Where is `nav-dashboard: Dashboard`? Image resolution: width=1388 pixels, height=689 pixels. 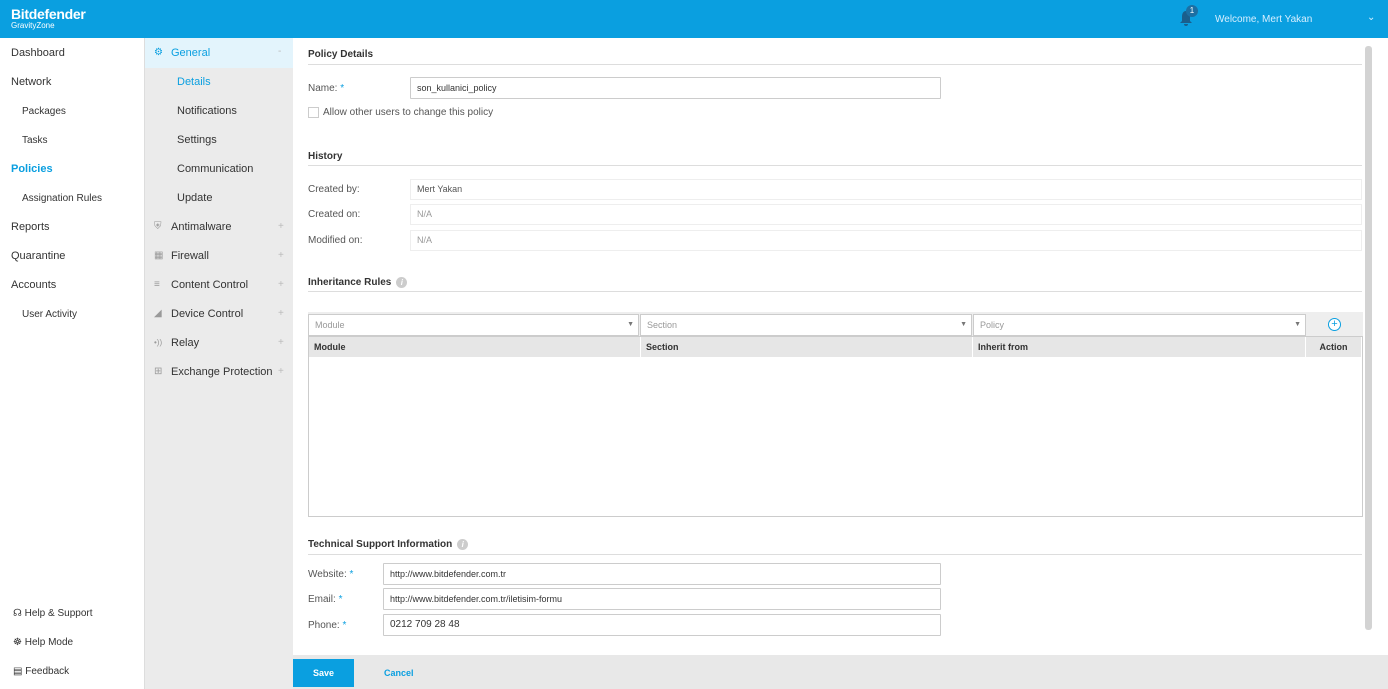
nav-dashboard: Dashboard is located at coordinates (38, 53).